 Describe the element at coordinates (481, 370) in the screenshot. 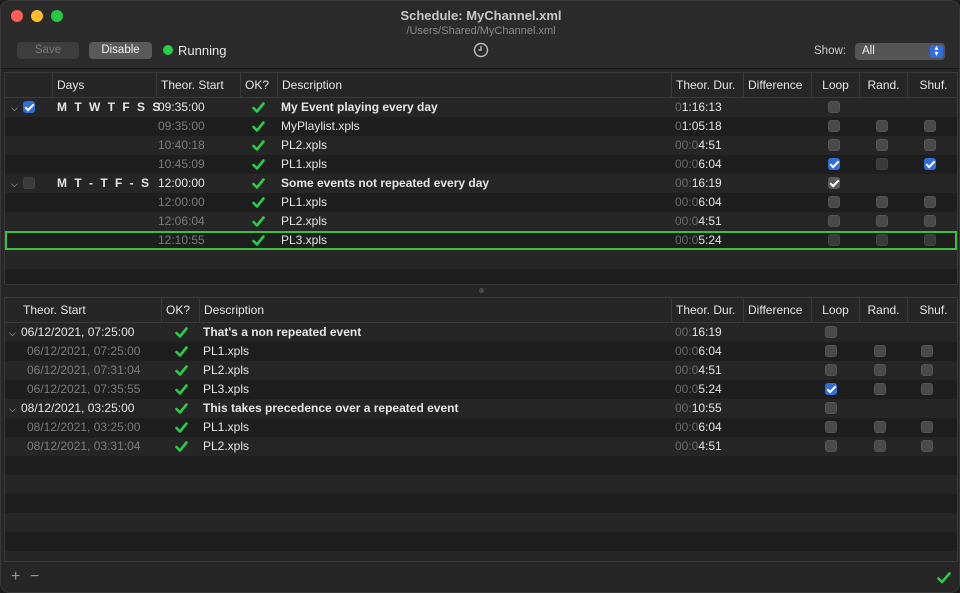

I see `playlist-row: 06/12/2021, 07:31:04 PL2.xpls 00:04:51` at that location.